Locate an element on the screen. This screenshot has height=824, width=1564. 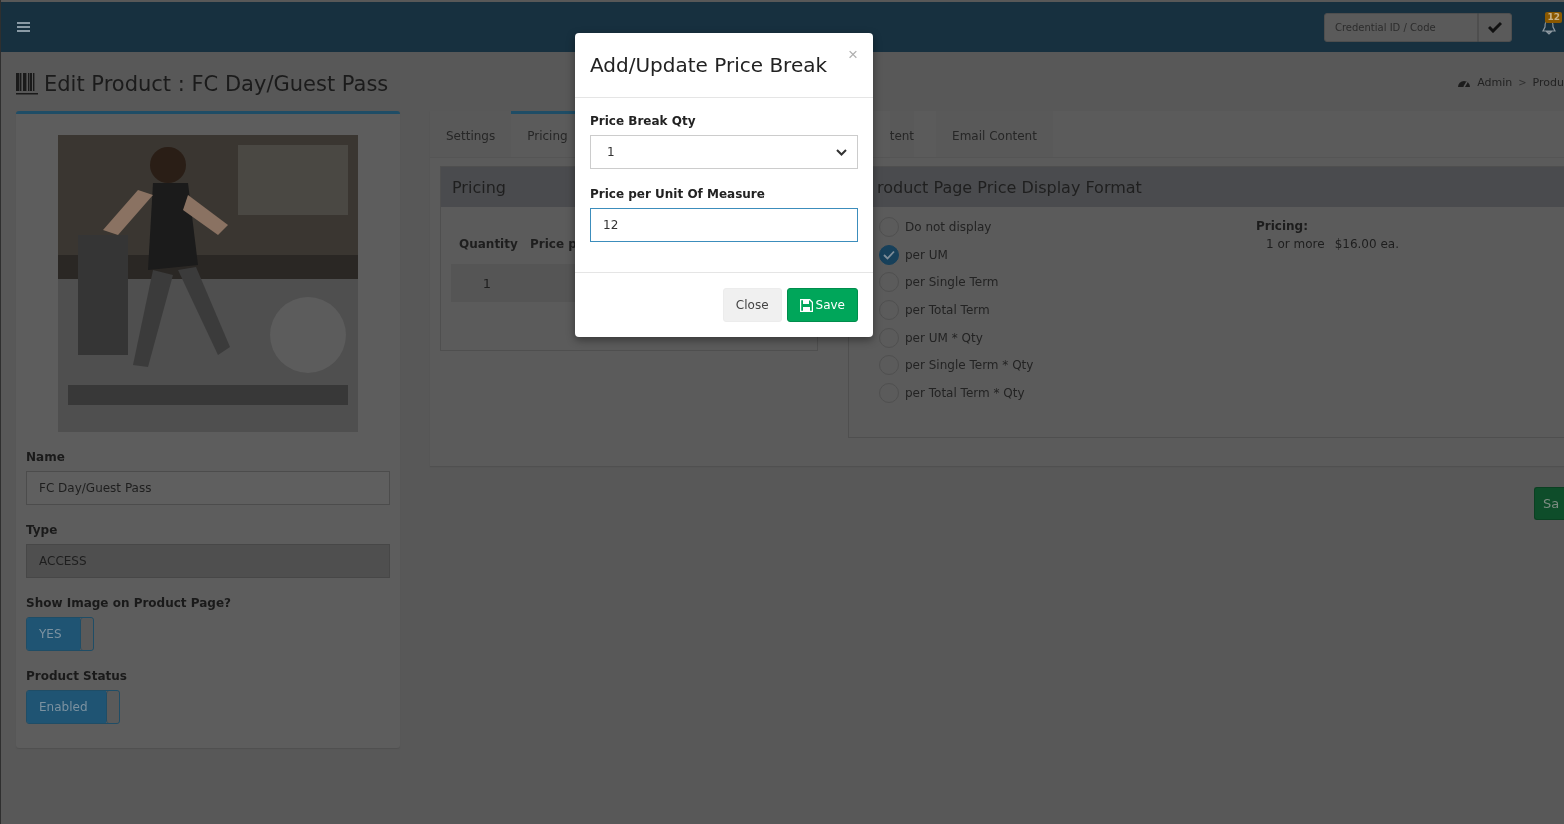
menu-button is located at coordinates (23, 27).